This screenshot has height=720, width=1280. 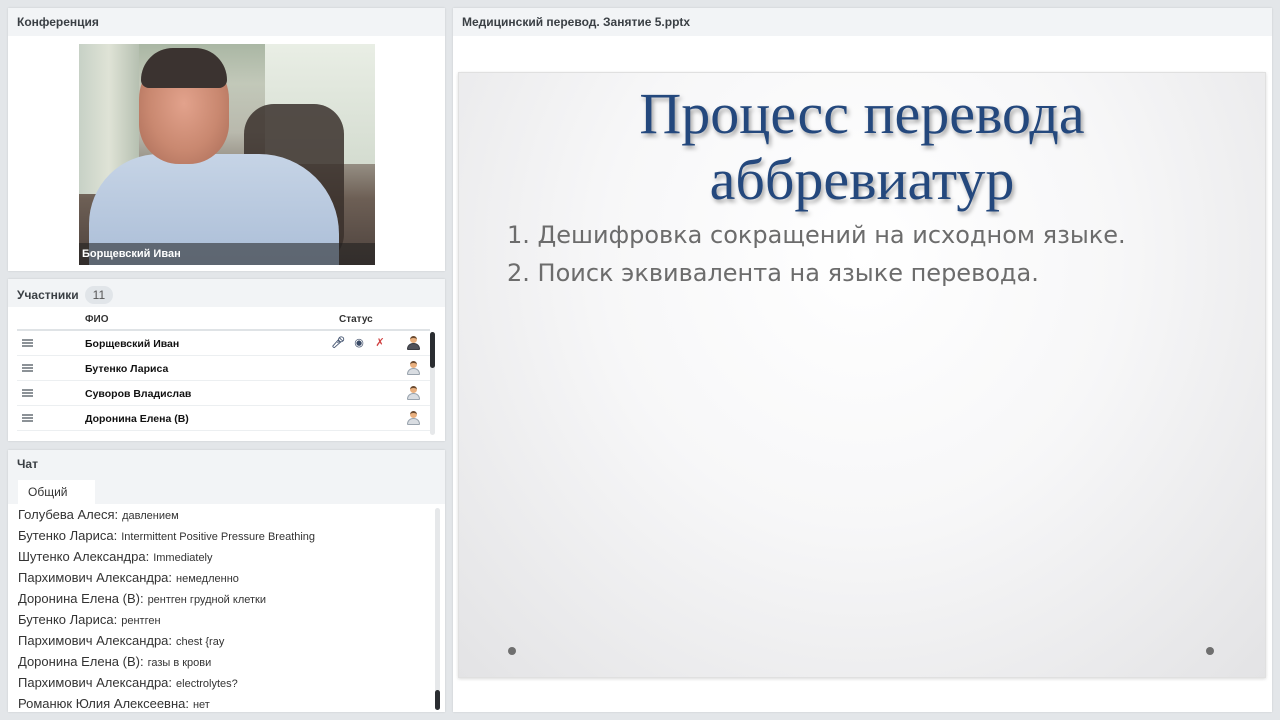 What do you see at coordinates (432, 383) in the screenshot?
I see `participants-scrollbar` at bounding box center [432, 383].